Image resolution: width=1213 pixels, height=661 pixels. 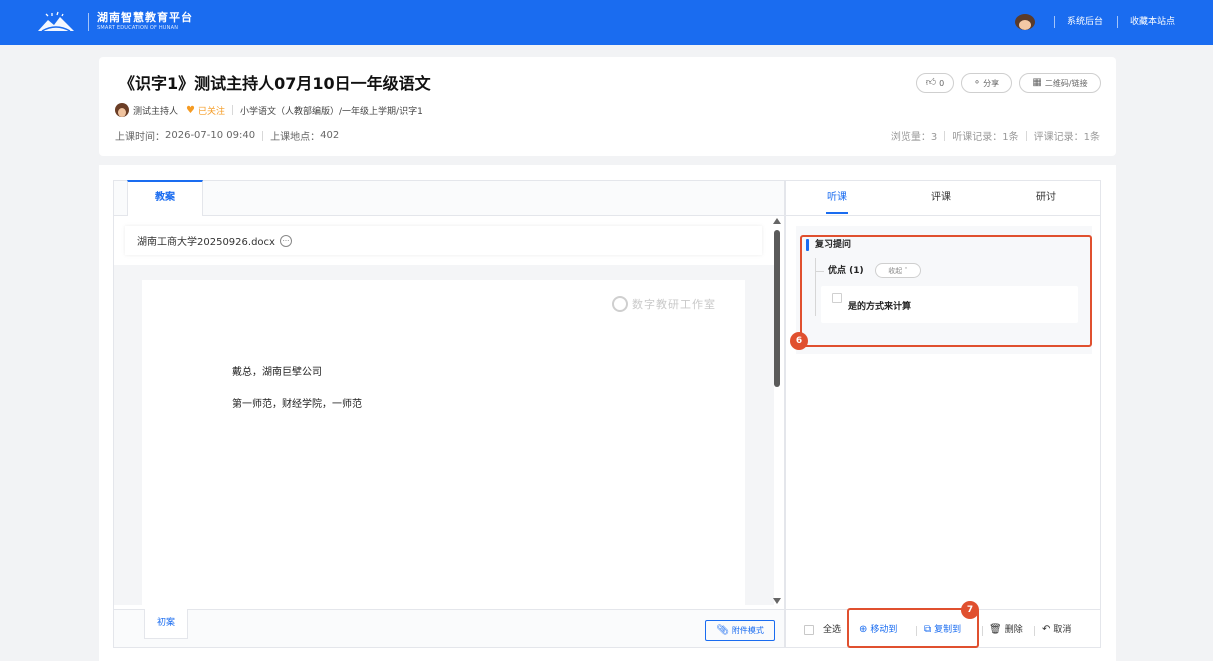 What do you see at coordinates (449, 628) in the screenshot?
I see `version-tabbar: 初案 📎︎ 附件模式` at bounding box center [449, 628].